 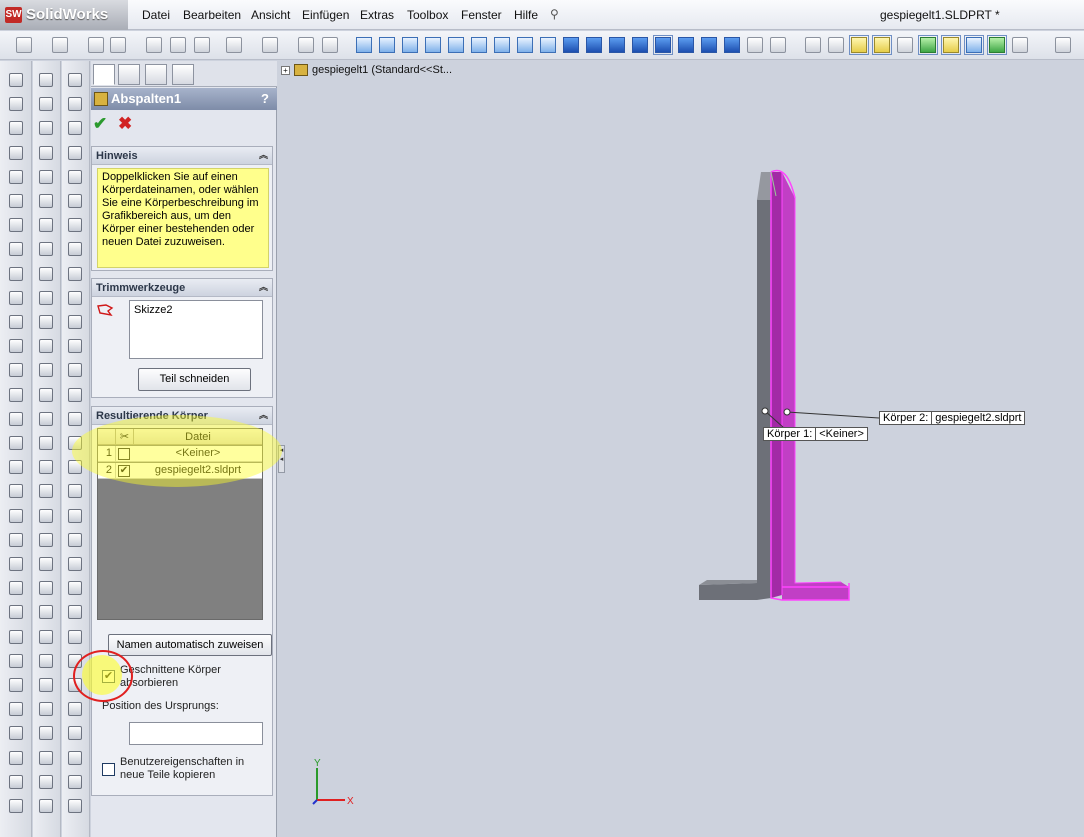 I want to click on absorb-checkbox: ✔, so click(x=108, y=676).